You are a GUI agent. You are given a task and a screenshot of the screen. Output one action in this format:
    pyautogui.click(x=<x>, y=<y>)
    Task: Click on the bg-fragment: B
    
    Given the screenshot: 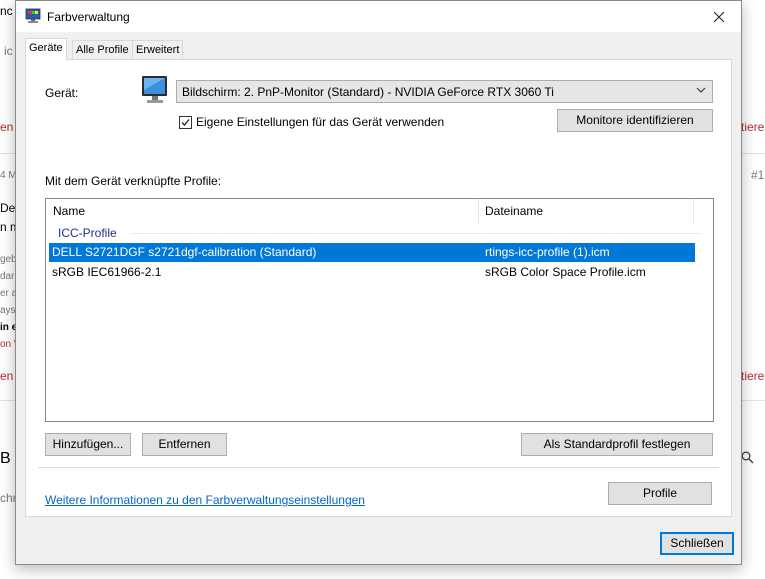 What is the action you would take?
    pyautogui.click(x=5, y=458)
    